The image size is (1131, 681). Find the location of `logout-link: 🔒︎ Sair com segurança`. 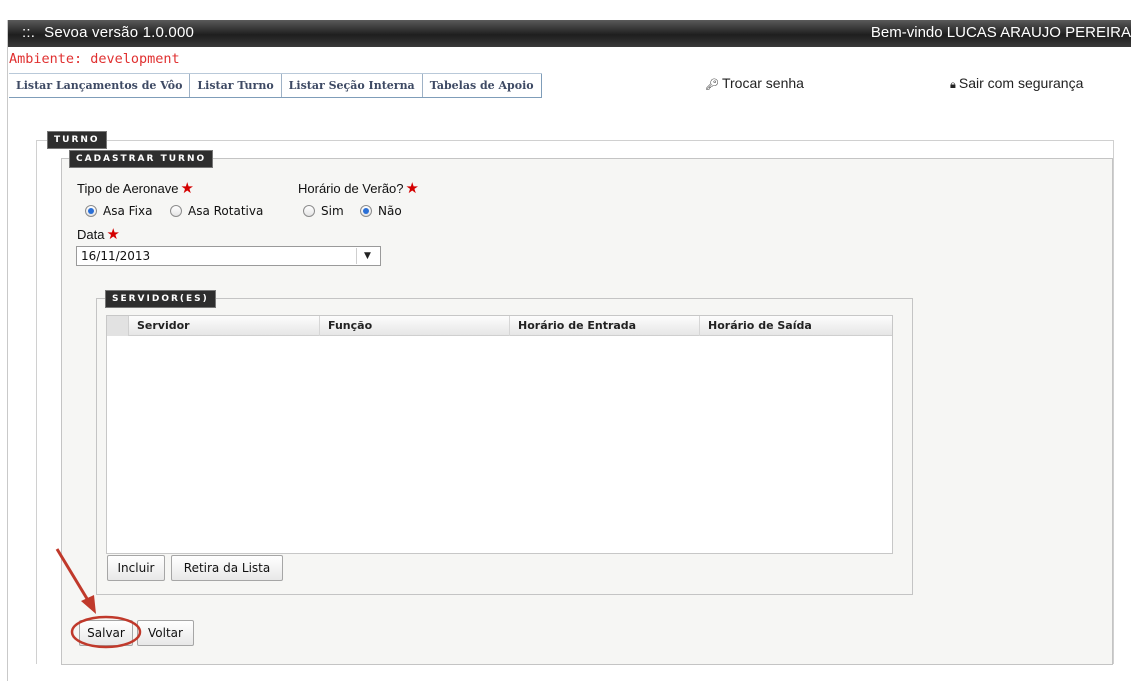

logout-link: 🔒︎ Sair com segurança is located at coordinates (1016, 83).